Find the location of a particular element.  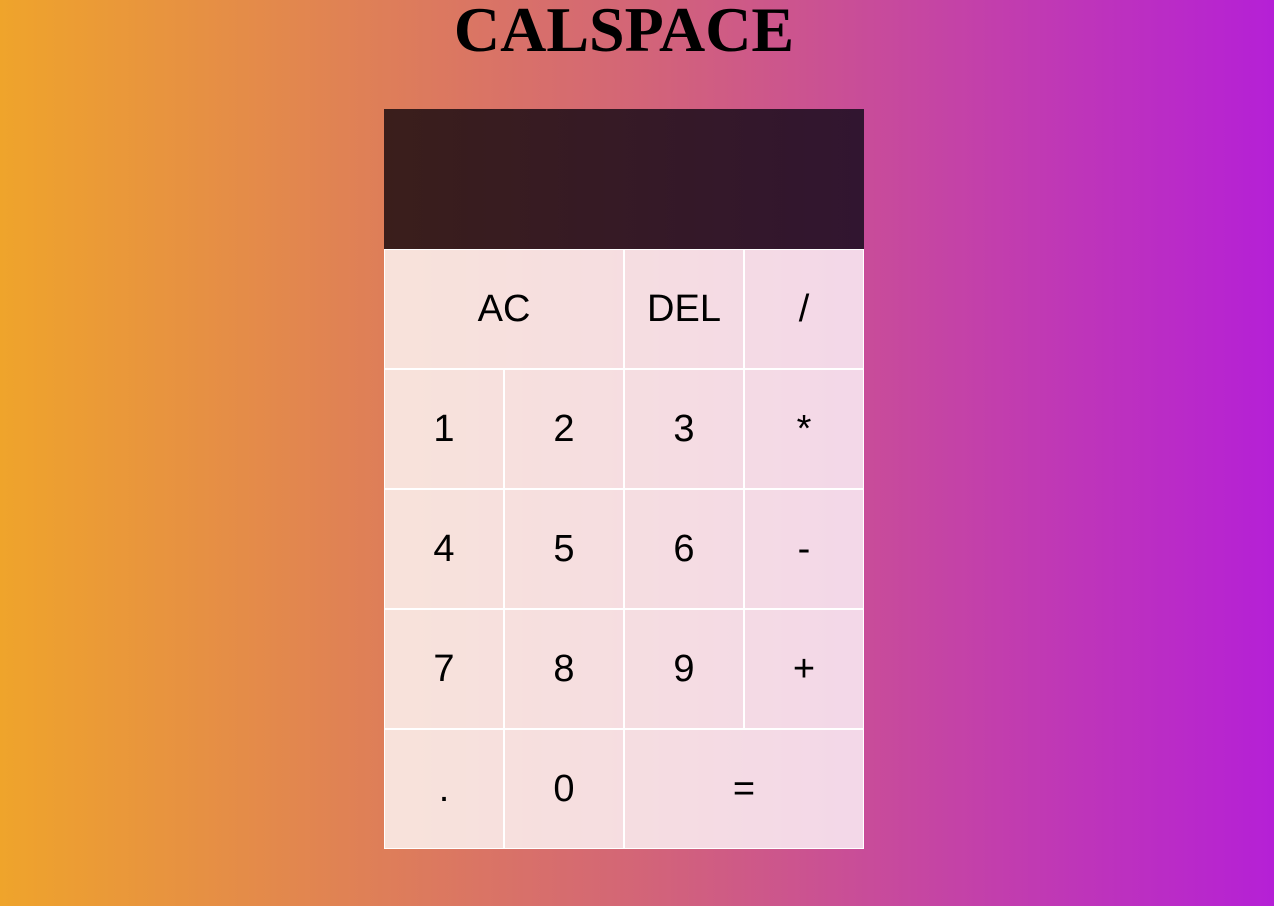

decimal-button: . is located at coordinates (444, 789).